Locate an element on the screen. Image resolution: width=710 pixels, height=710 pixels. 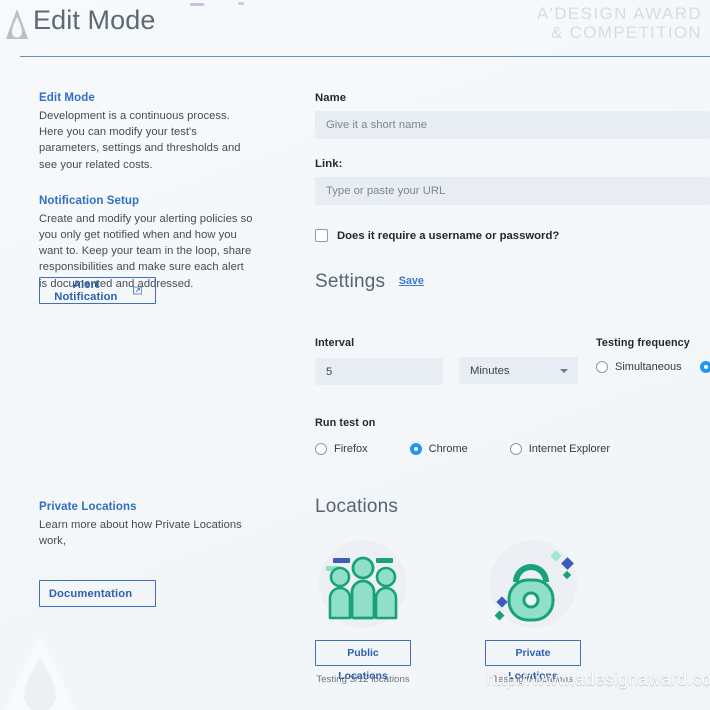
credentials-label: Does it require a username or password? is located at coordinates (448, 235).